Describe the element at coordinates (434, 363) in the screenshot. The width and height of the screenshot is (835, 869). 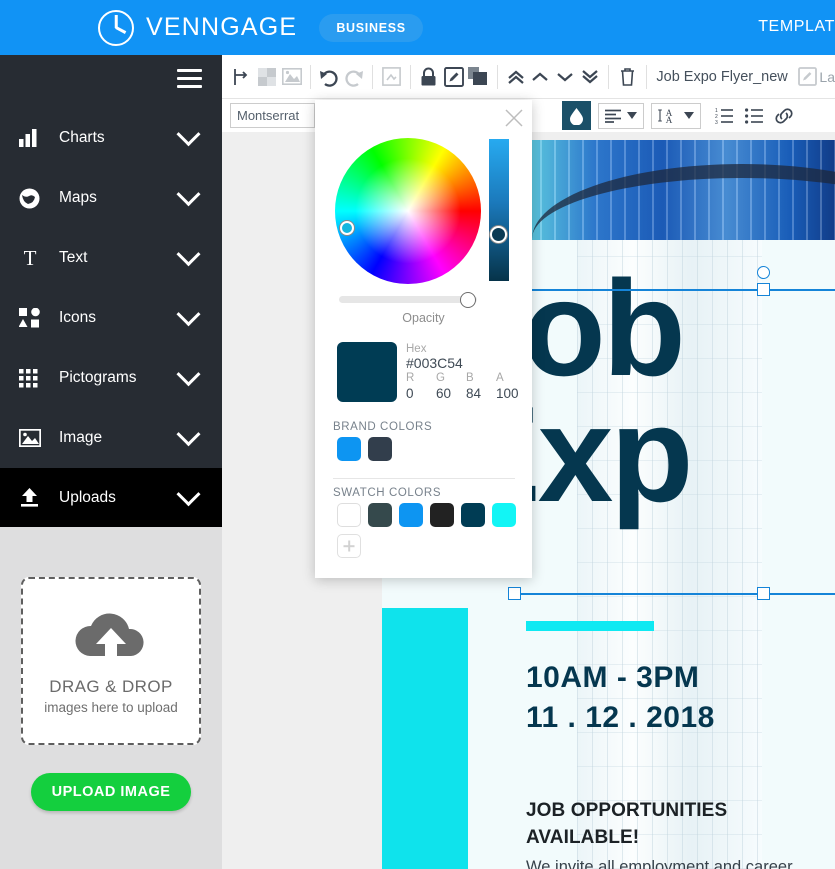
I see `hex-value-input: #003C54` at that location.